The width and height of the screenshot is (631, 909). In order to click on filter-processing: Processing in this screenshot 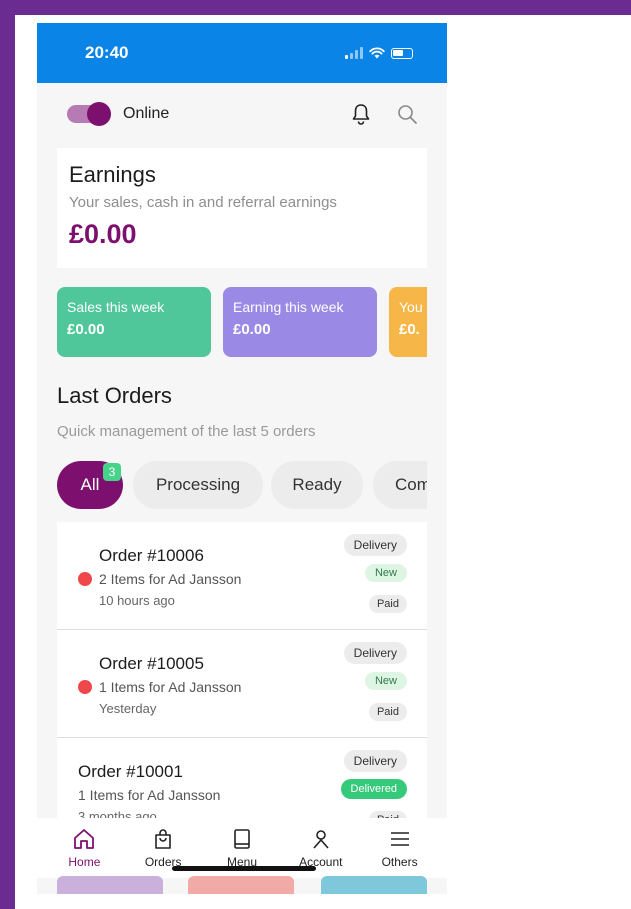, I will do `click(198, 485)`.